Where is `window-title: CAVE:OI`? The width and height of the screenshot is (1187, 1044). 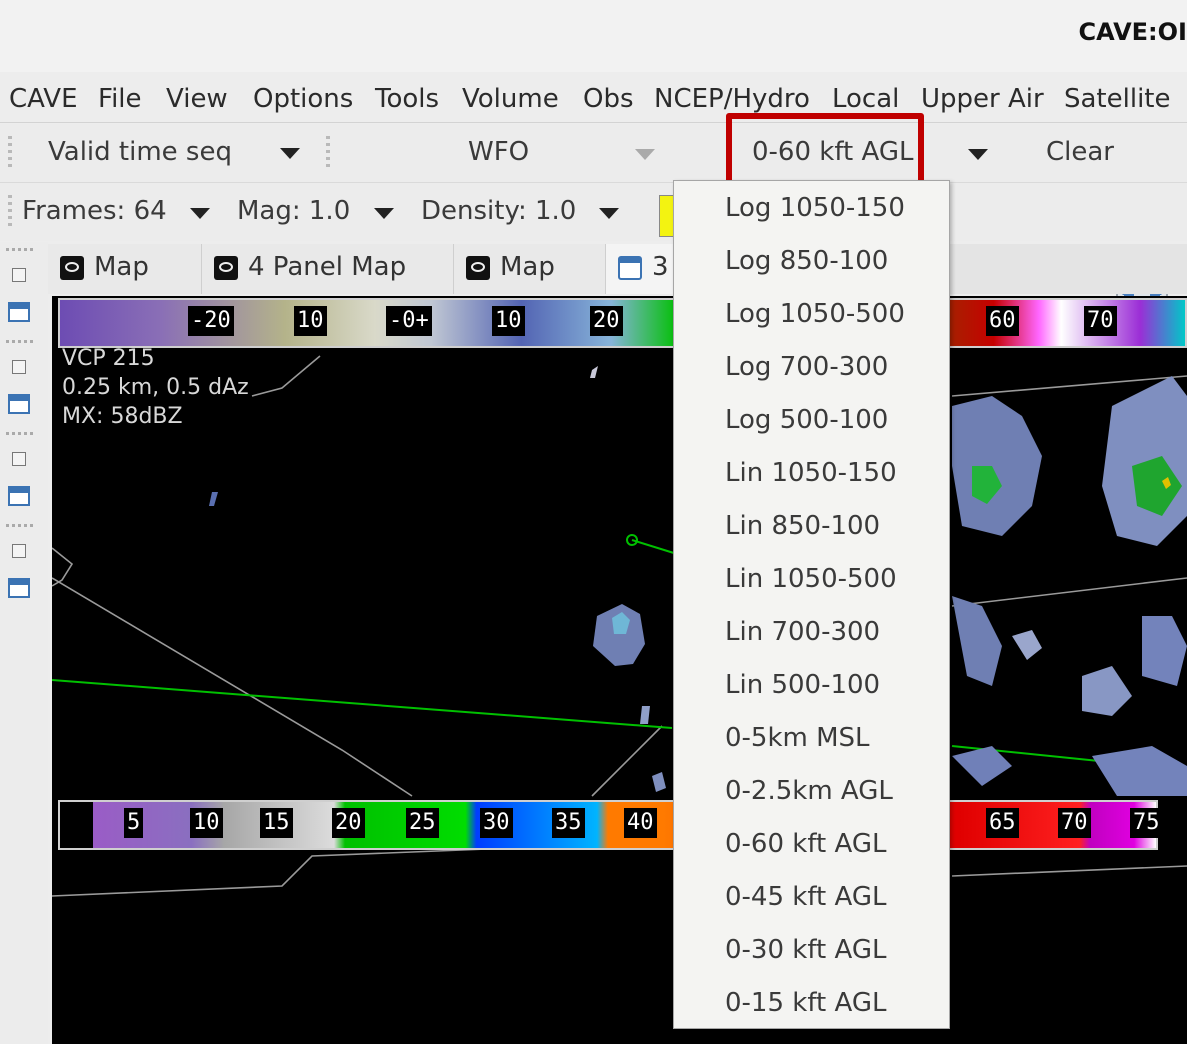
window-title: CAVE:OI is located at coordinates (1132, 32).